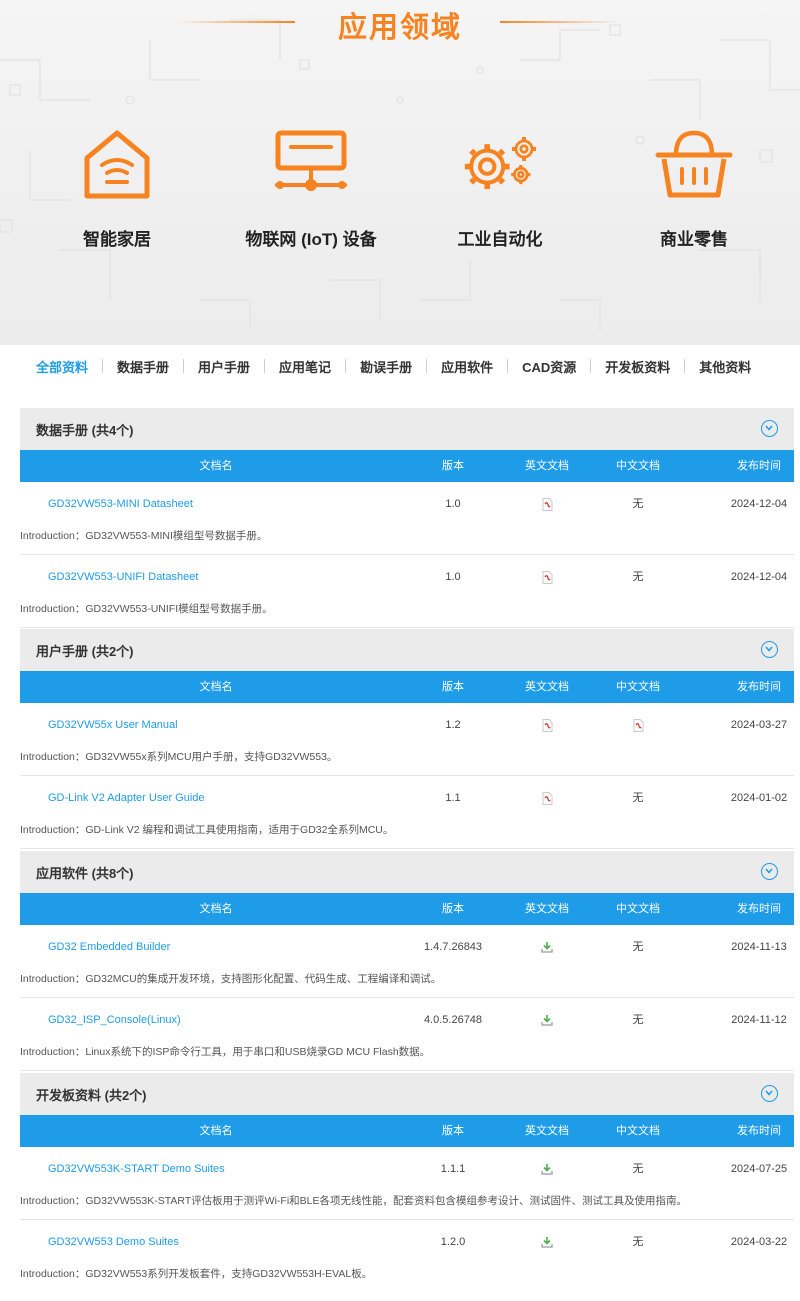  What do you see at coordinates (759, 725) in the screenshot?
I see `doc-date: 2024-03-27` at bounding box center [759, 725].